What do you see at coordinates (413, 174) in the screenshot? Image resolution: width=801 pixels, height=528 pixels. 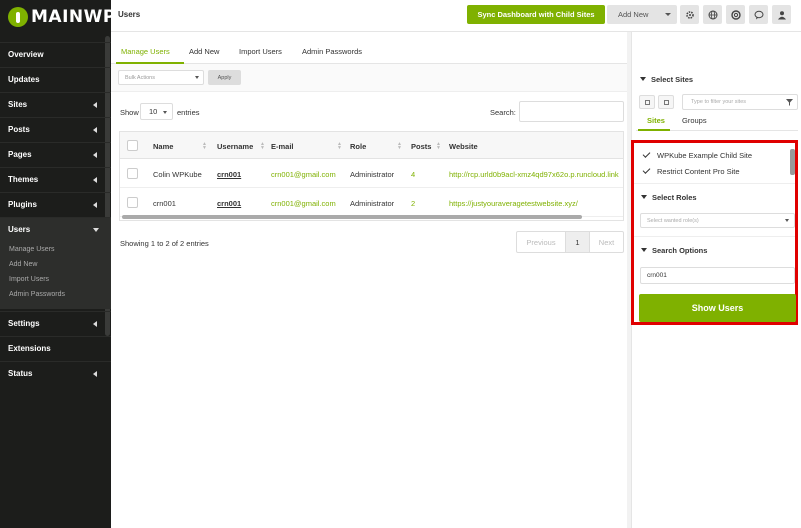 I see `cell-posts: 4` at bounding box center [413, 174].